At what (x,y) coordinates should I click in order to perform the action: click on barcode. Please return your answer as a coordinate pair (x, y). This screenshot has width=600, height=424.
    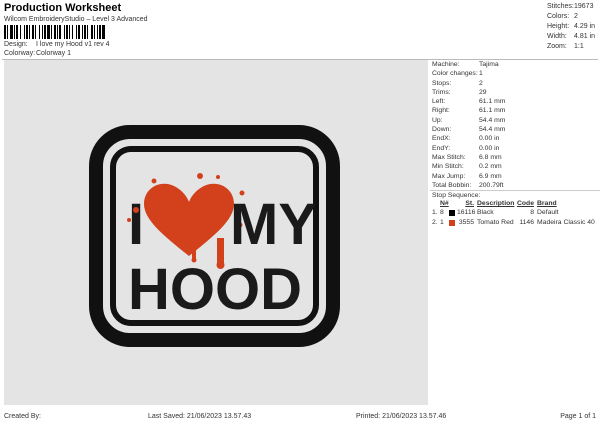
    Looking at the image, I should click on (95, 32).